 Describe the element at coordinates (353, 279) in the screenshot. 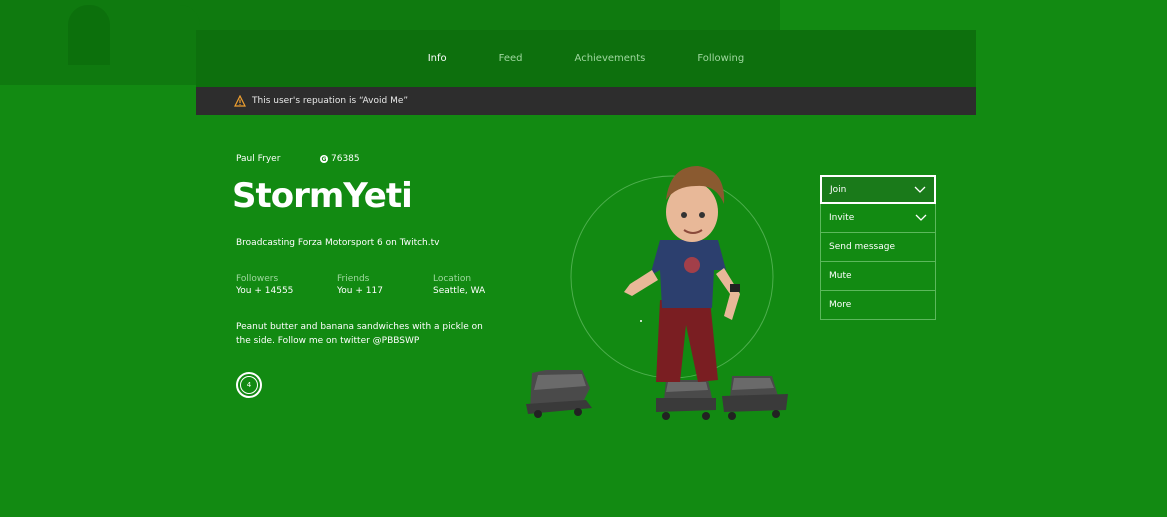

I see `friends-label: Friends` at that location.